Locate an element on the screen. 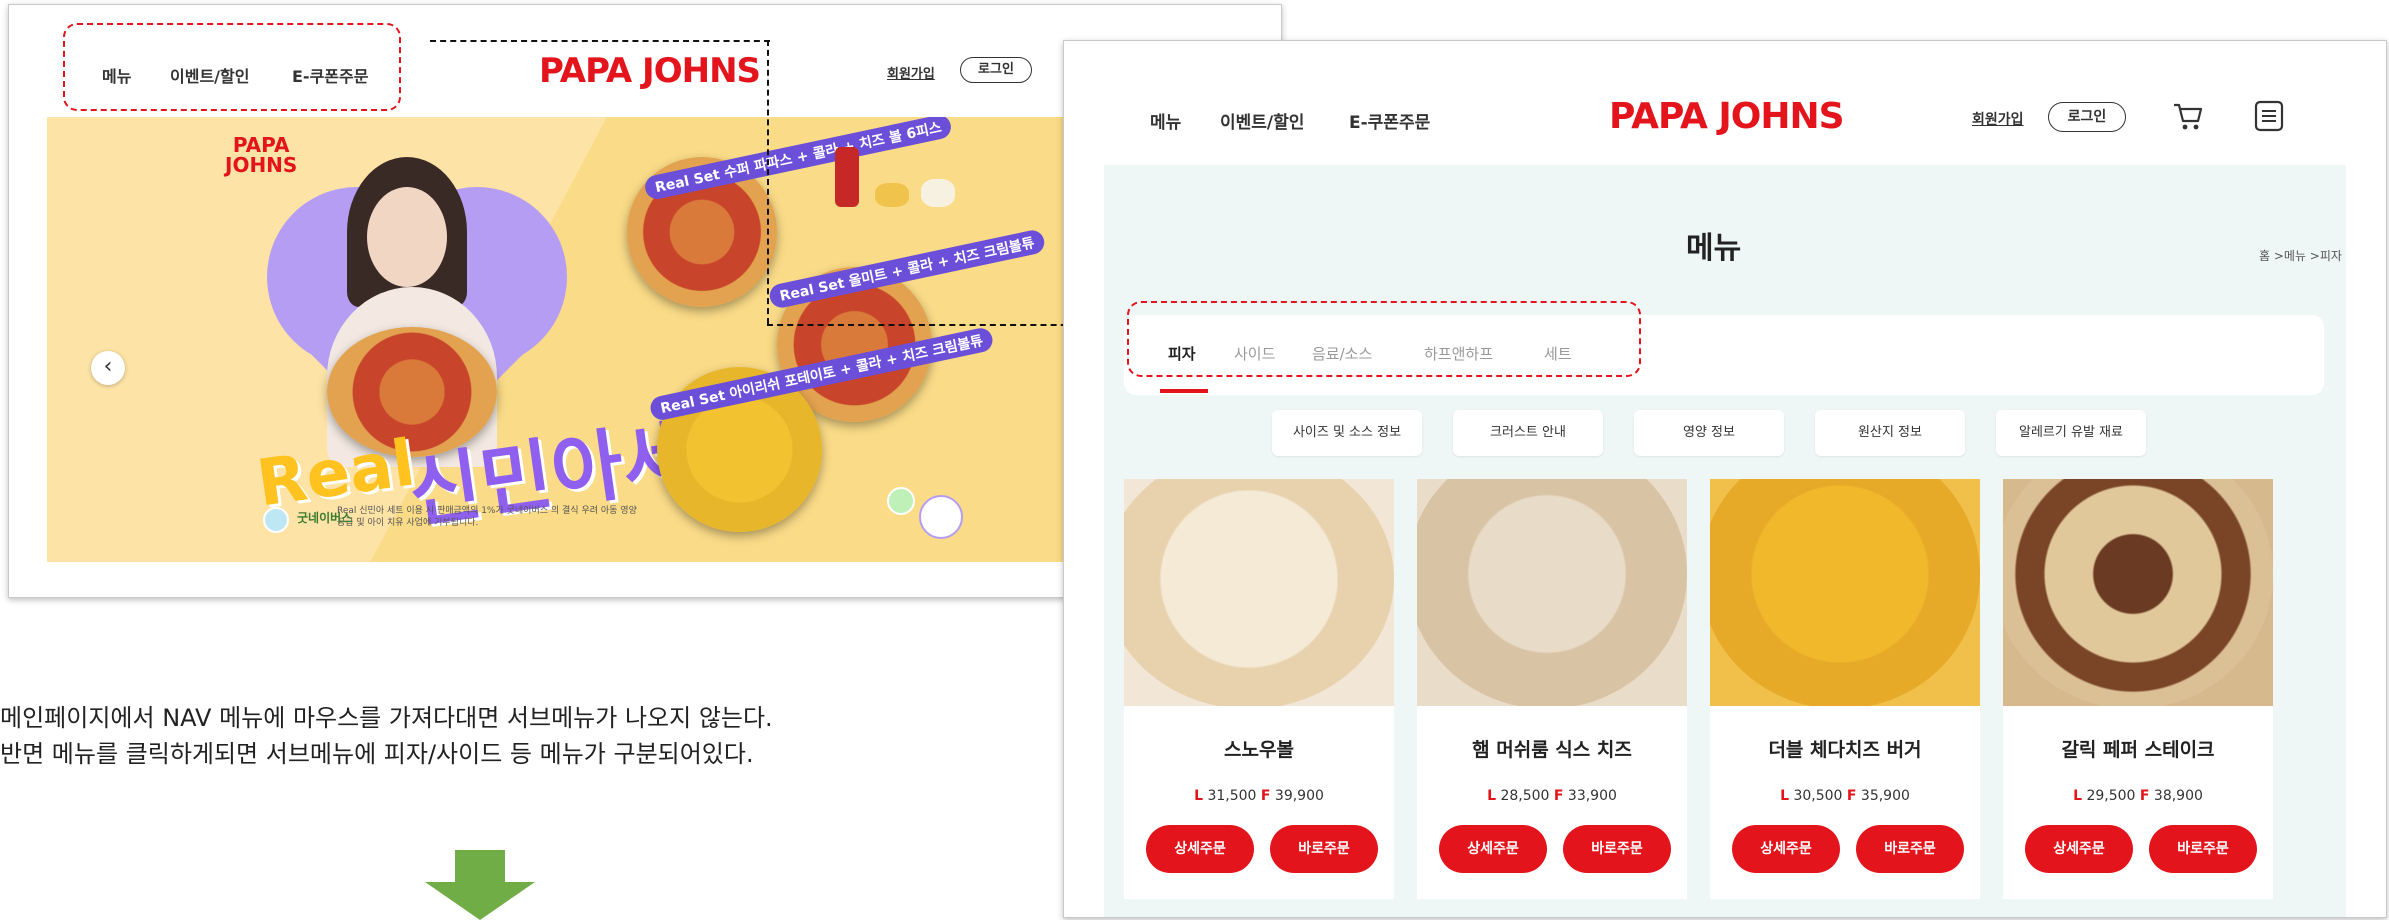 The width and height of the screenshot is (2389, 920). nav-event-link: 이벤트/할인 is located at coordinates (1262, 120).